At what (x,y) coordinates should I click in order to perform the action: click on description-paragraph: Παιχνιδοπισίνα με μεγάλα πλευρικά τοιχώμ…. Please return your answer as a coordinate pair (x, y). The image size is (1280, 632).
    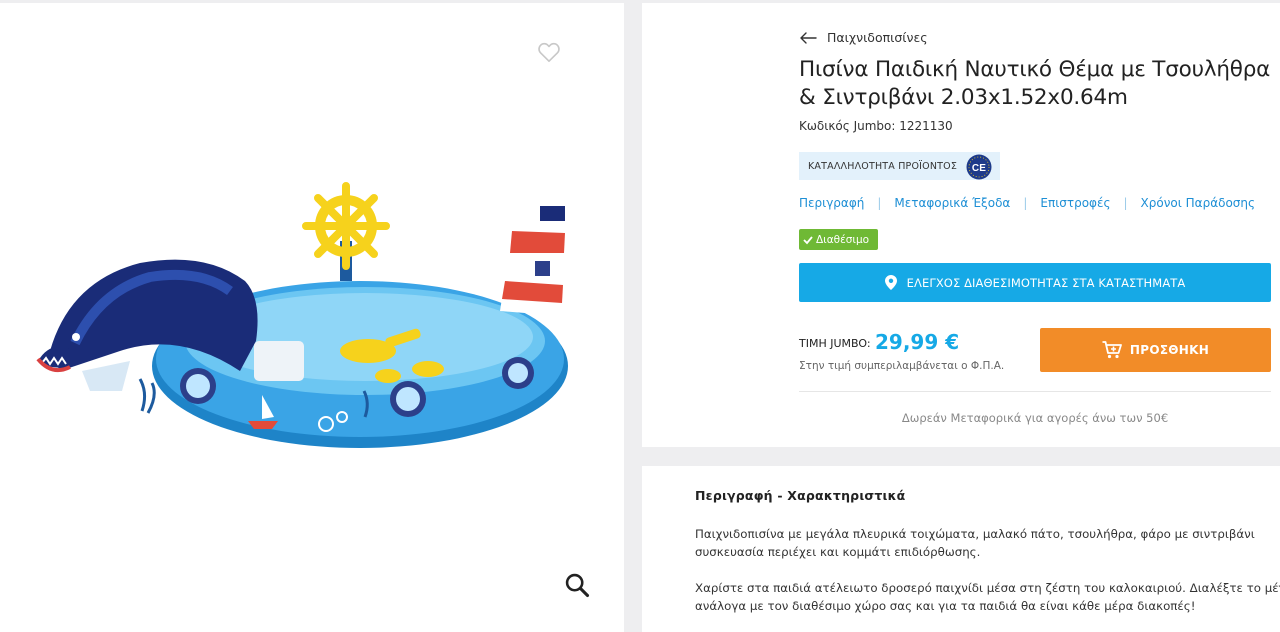
    Looking at the image, I should click on (987, 543).